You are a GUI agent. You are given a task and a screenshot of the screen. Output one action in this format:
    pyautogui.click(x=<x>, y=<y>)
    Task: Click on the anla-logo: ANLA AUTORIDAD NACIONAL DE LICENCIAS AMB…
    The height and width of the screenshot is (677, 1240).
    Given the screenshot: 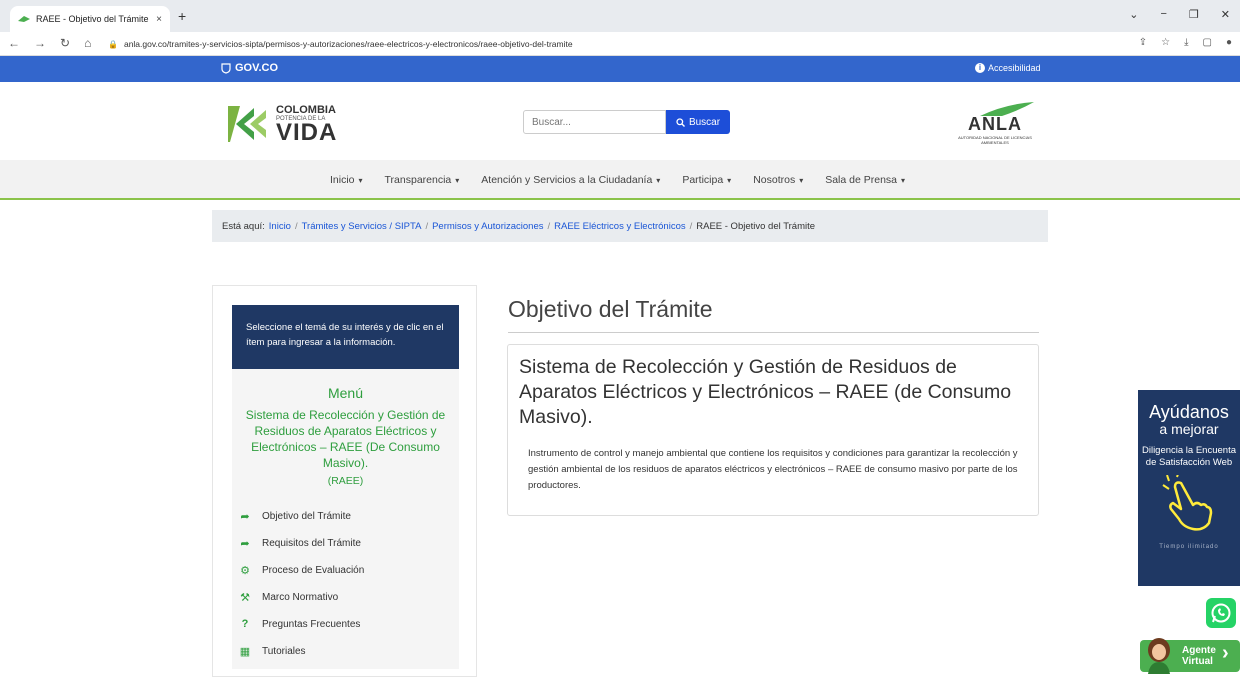 What is the action you would take?
    pyautogui.click(x=995, y=122)
    